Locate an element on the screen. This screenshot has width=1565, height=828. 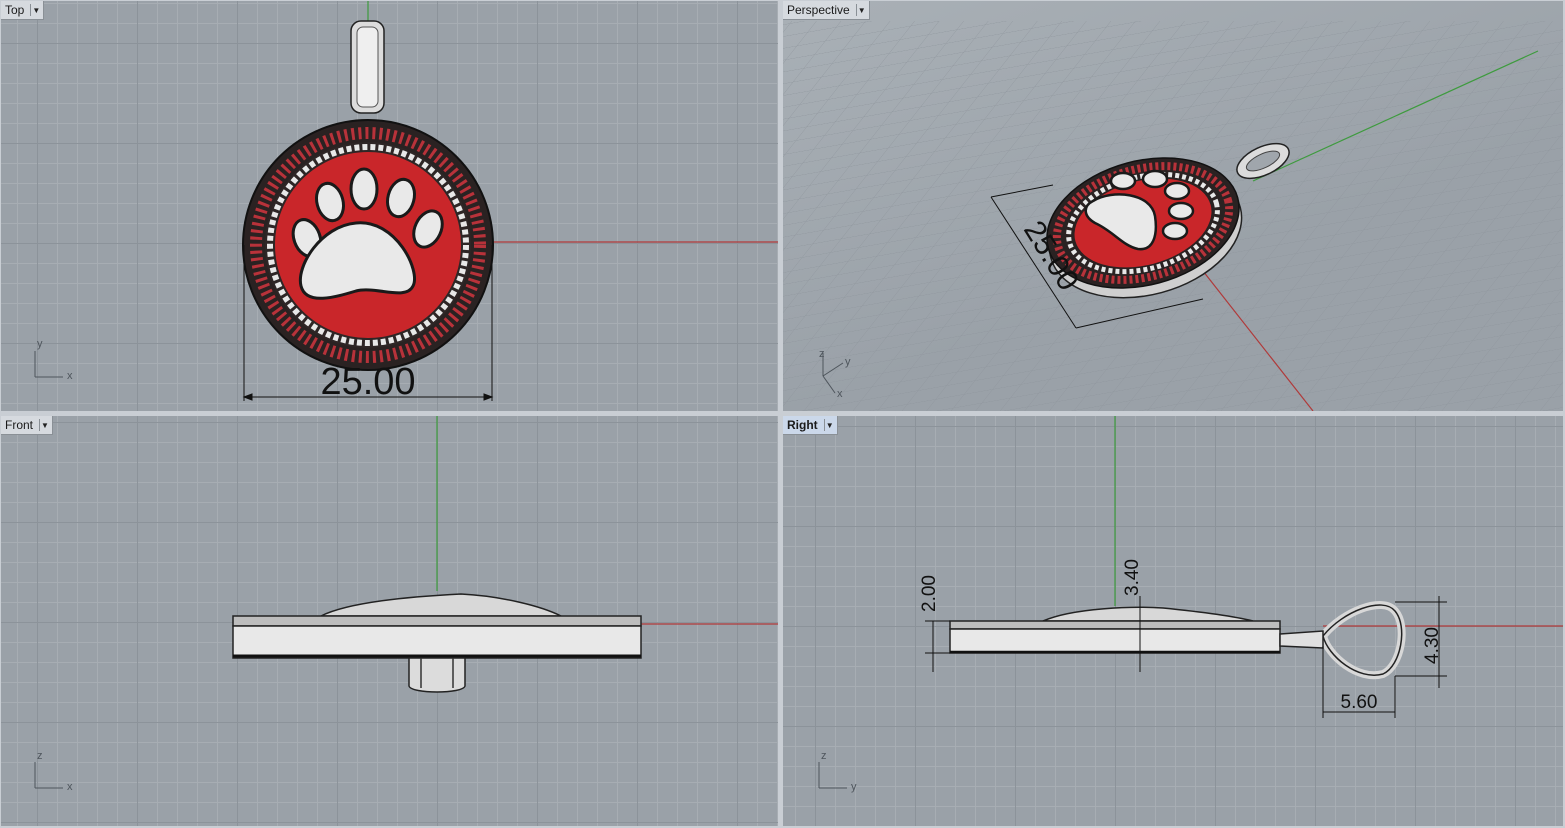
dimension-height: 3.40 is located at coordinates (1132, 577).